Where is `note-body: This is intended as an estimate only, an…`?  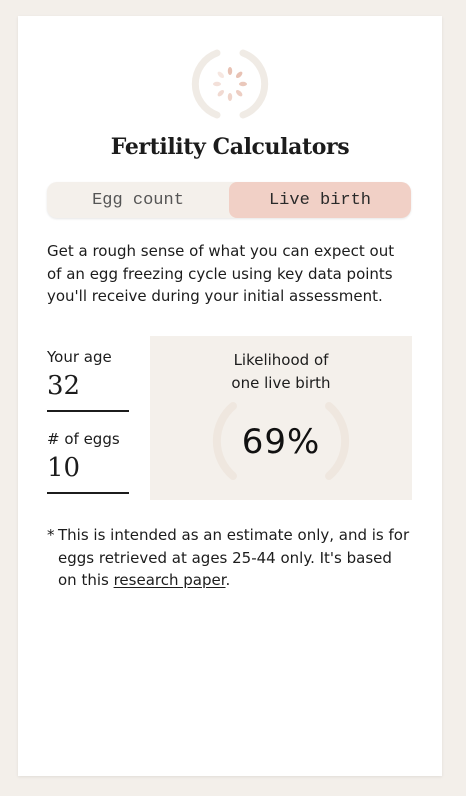
note-body: This is intended as an estimate only, an… is located at coordinates (234, 557).